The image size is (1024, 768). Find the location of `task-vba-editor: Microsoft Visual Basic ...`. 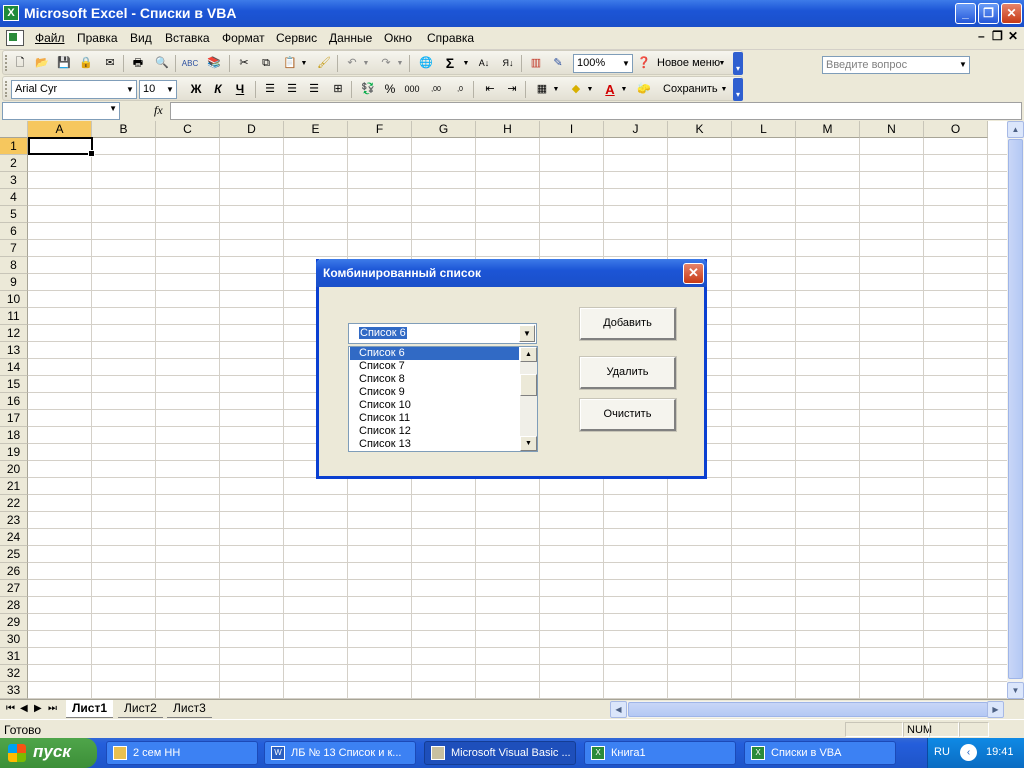

task-vba-editor: Microsoft Visual Basic ... is located at coordinates (500, 753).